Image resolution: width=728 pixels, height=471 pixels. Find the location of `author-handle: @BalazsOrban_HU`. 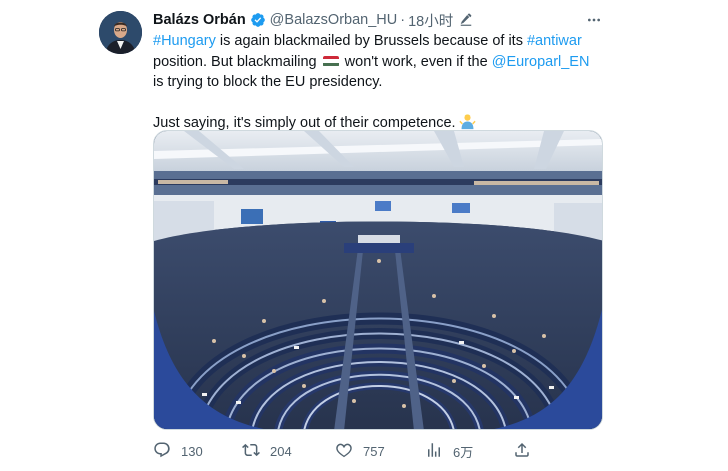

author-handle: @BalazsOrban_HU is located at coordinates (334, 20).